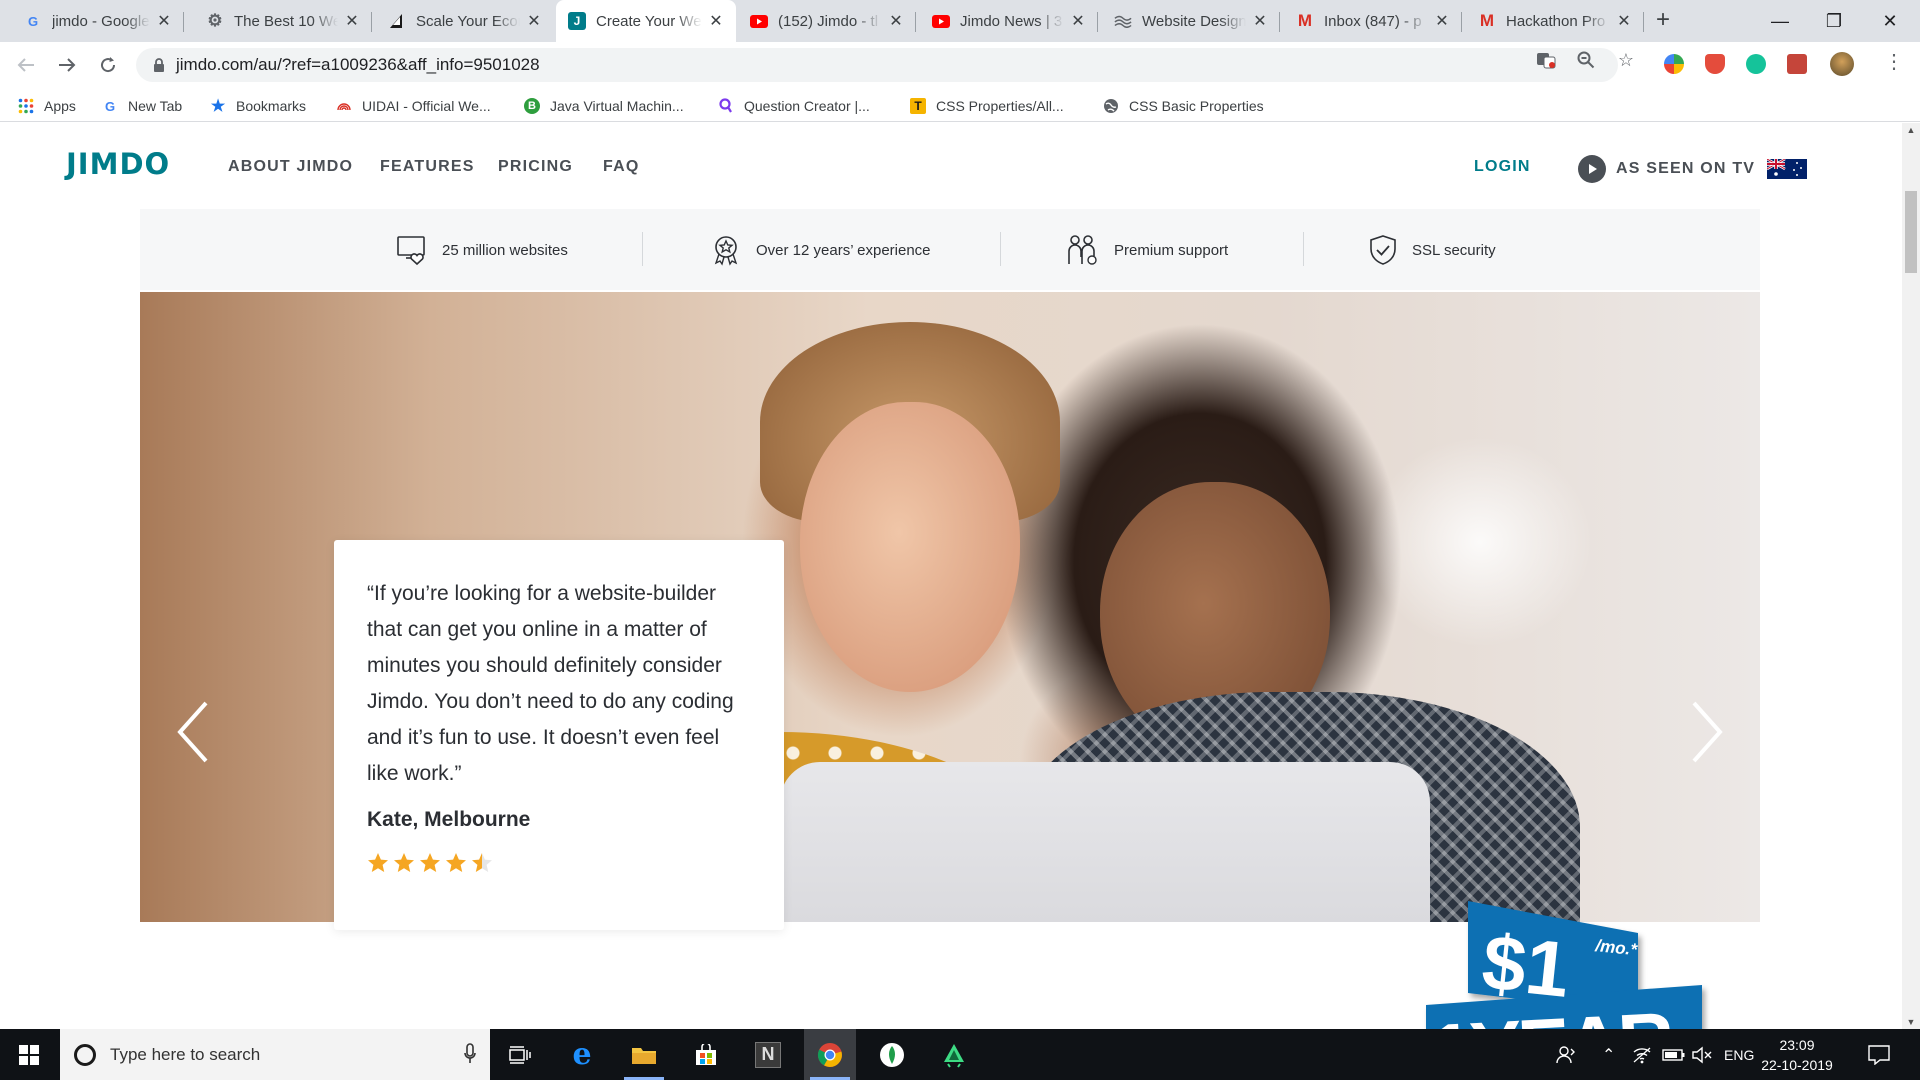  Describe the element at coordinates (1191, 21) in the screenshot. I see `browser-tab: Website Design ✕` at that location.